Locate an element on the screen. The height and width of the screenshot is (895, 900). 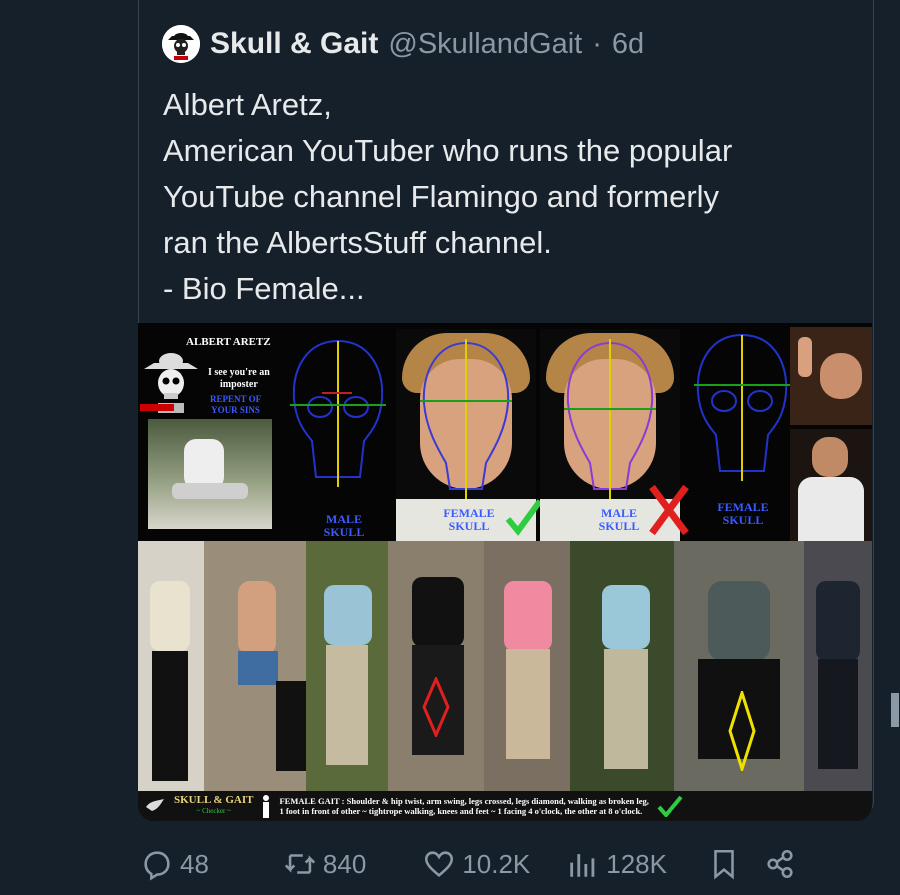
female-skull-label-right: FEMALE SKULL is located at coordinates (743, 513).